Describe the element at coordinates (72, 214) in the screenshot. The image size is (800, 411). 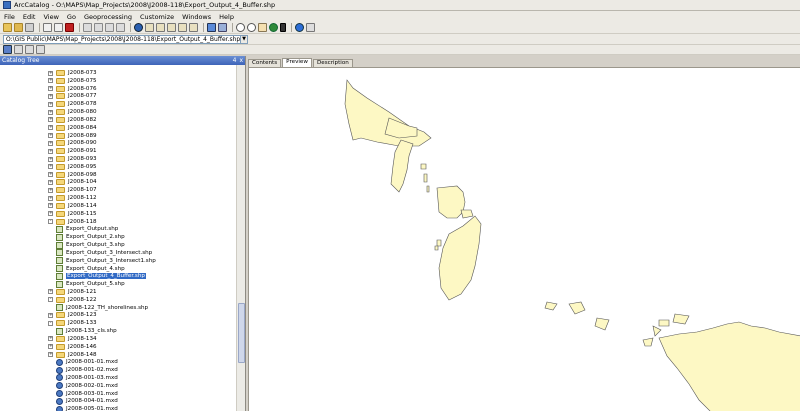
I see `tree-item: + J2008-115` at that location.